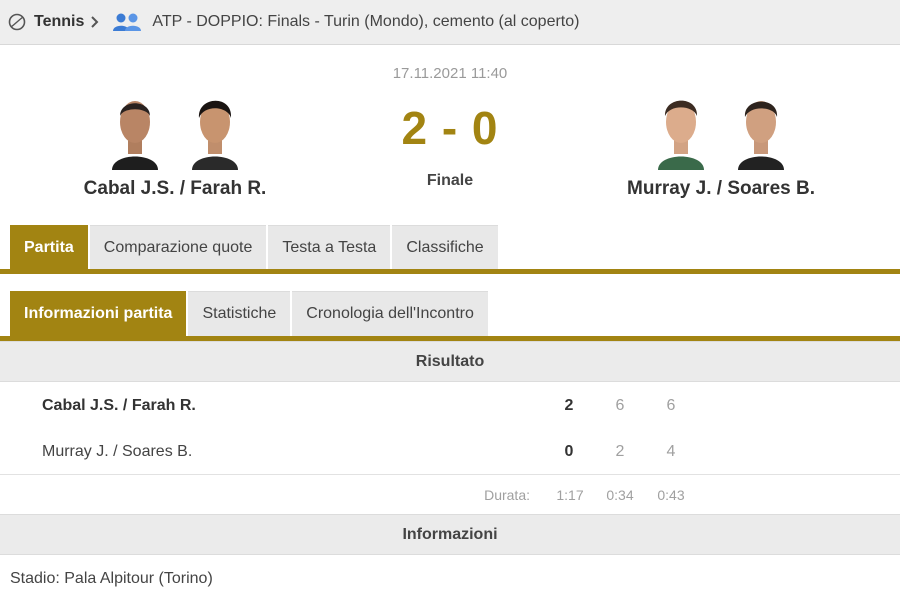 This screenshot has width=900, height=600. I want to click on result-set2-games: 4, so click(671, 451).